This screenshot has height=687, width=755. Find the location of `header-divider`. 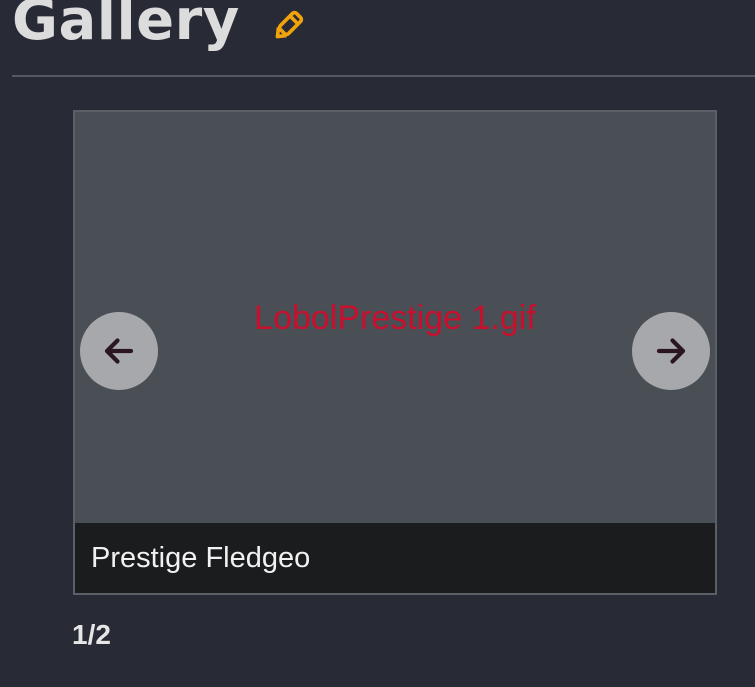

header-divider is located at coordinates (383, 76).